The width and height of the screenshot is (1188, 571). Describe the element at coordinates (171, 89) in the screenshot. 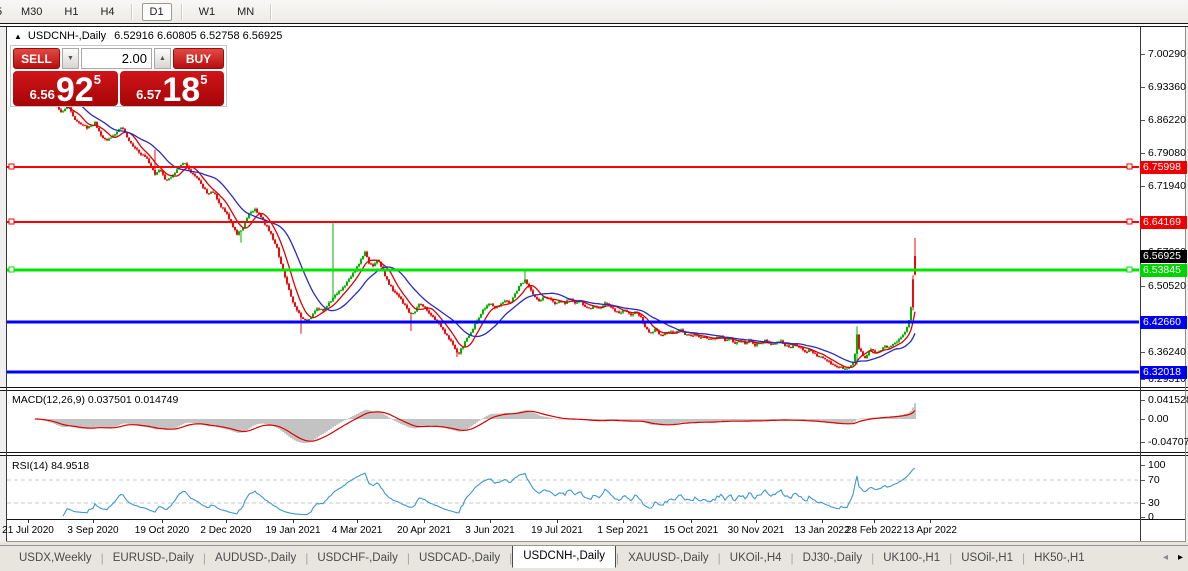

I see `buy-price-quote: 6.57 18 5` at that location.